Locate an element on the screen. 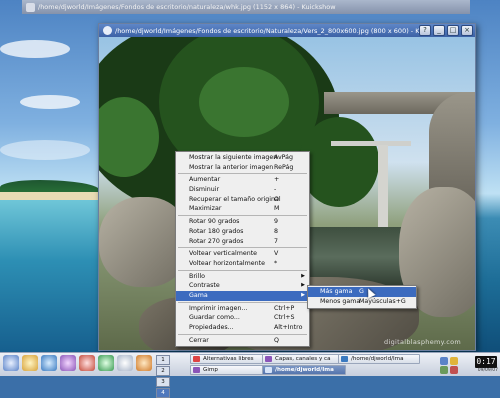  menu-item-maximizar: Maximizar M is located at coordinates (242, 209).